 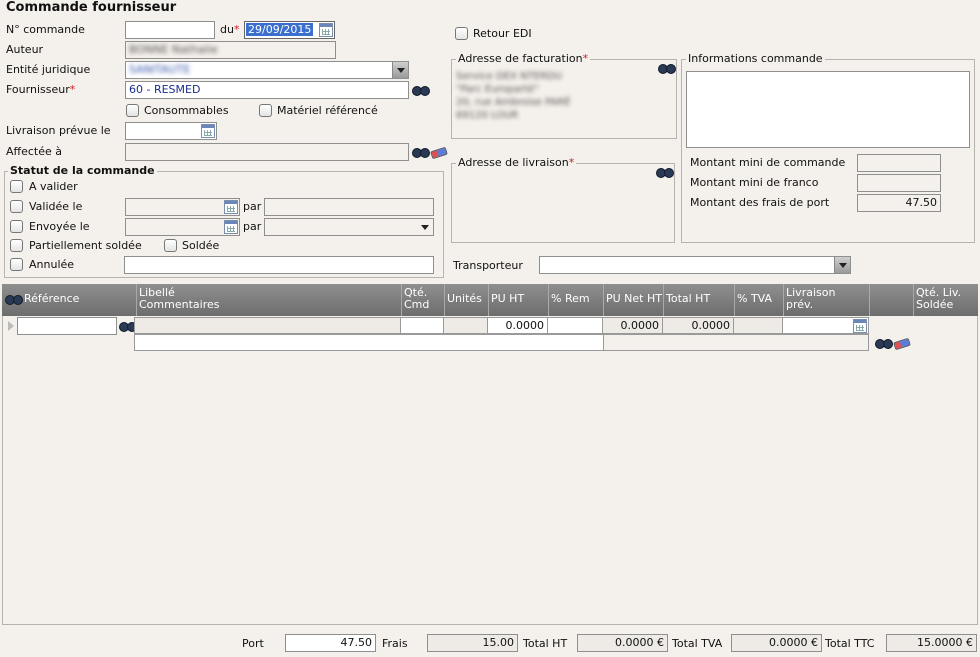 What do you see at coordinates (899, 163) in the screenshot?
I see `mini-commande-field` at bounding box center [899, 163].